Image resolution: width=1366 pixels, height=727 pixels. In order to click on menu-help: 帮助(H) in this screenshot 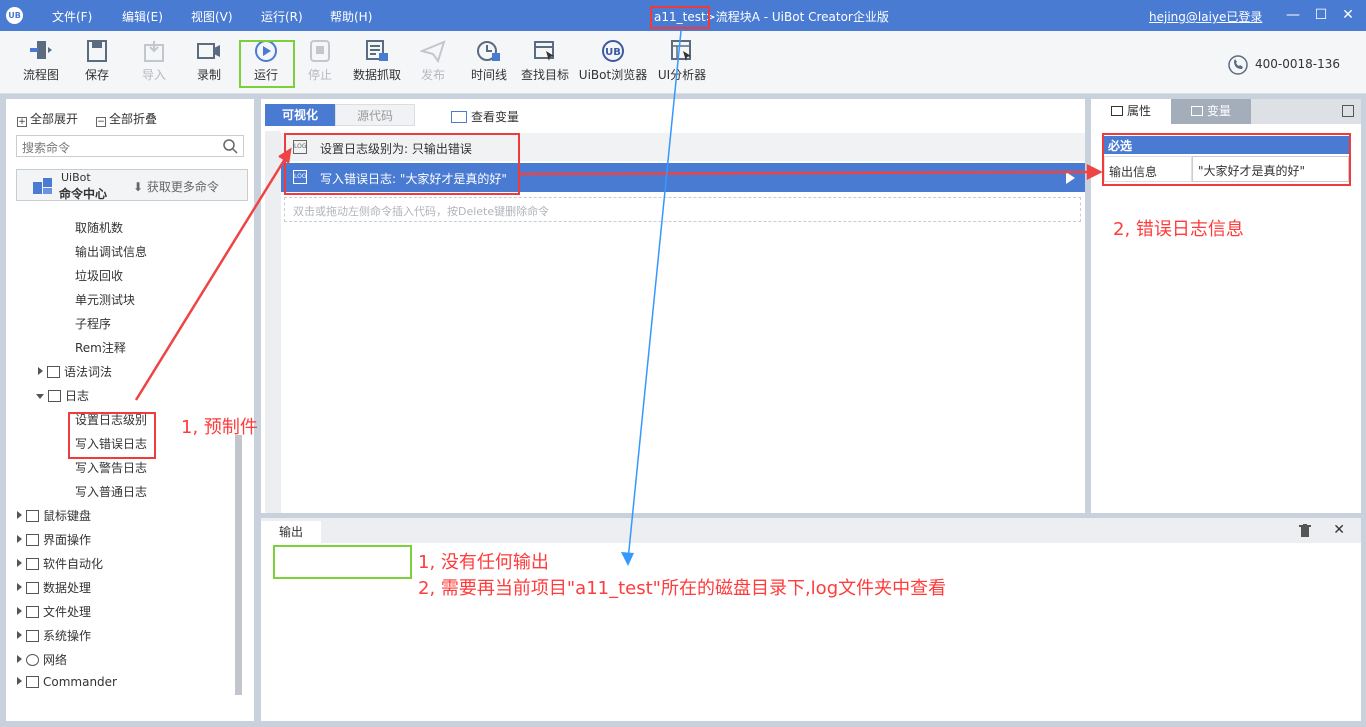, I will do `click(351, 16)`.